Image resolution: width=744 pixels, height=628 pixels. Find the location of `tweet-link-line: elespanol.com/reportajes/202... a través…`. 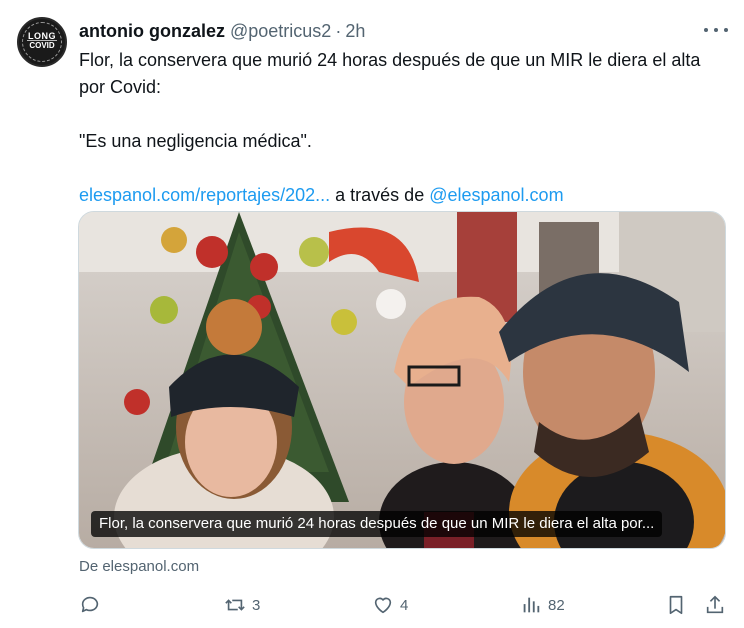

tweet-link-line: elespanol.com/reportajes/202... a través… is located at coordinates (404, 195).